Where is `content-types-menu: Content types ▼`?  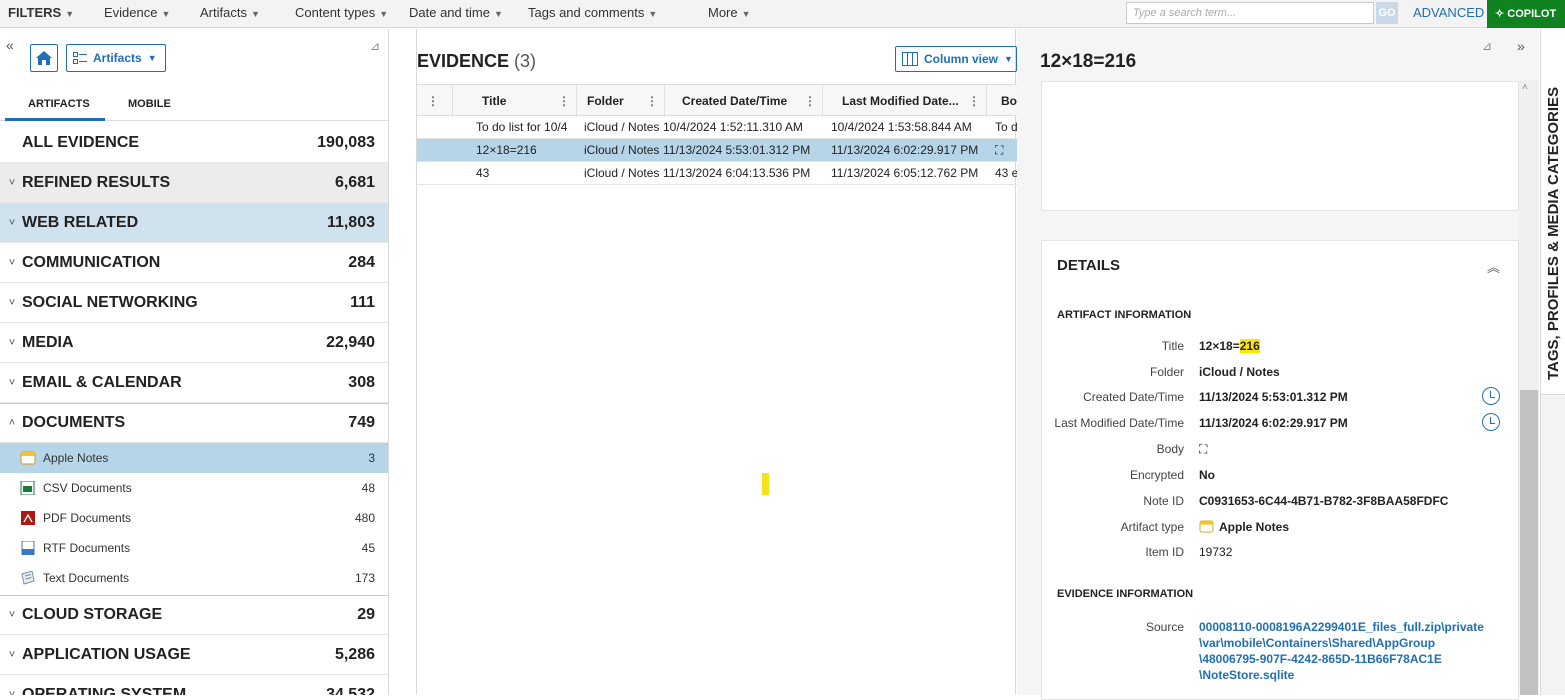
content-types-menu: Content types ▼ is located at coordinates (341, 12).